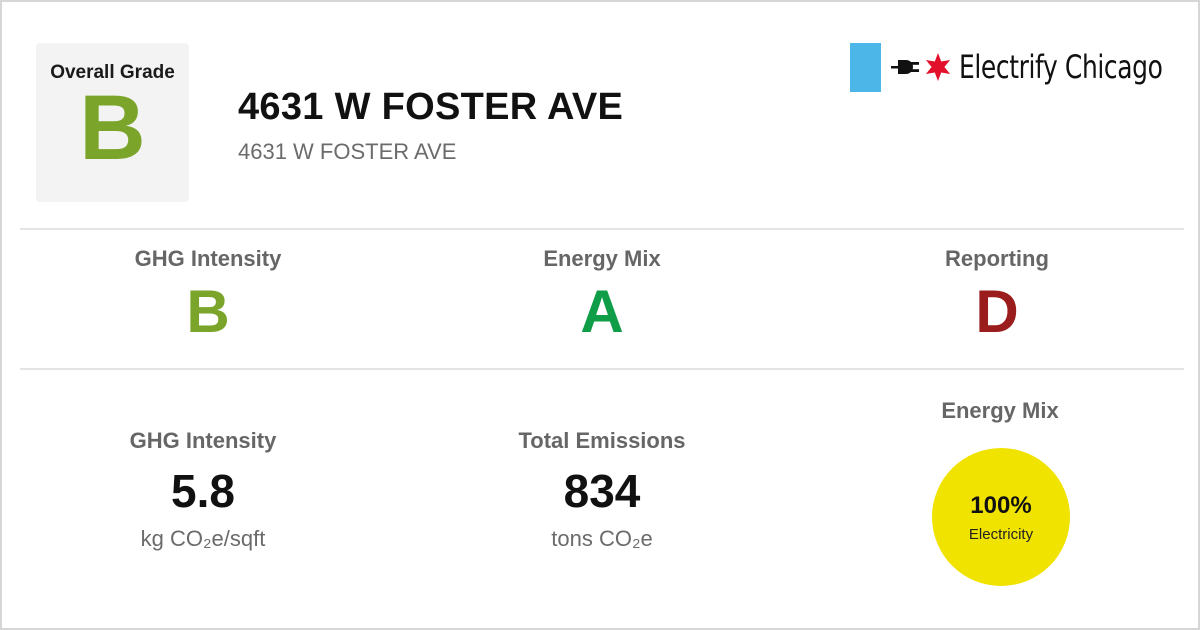 The height and width of the screenshot is (630, 1200). What do you see at coordinates (938, 67) in the screenshot?
I see `chicago-star-icon` at bounding box center [938, 67].